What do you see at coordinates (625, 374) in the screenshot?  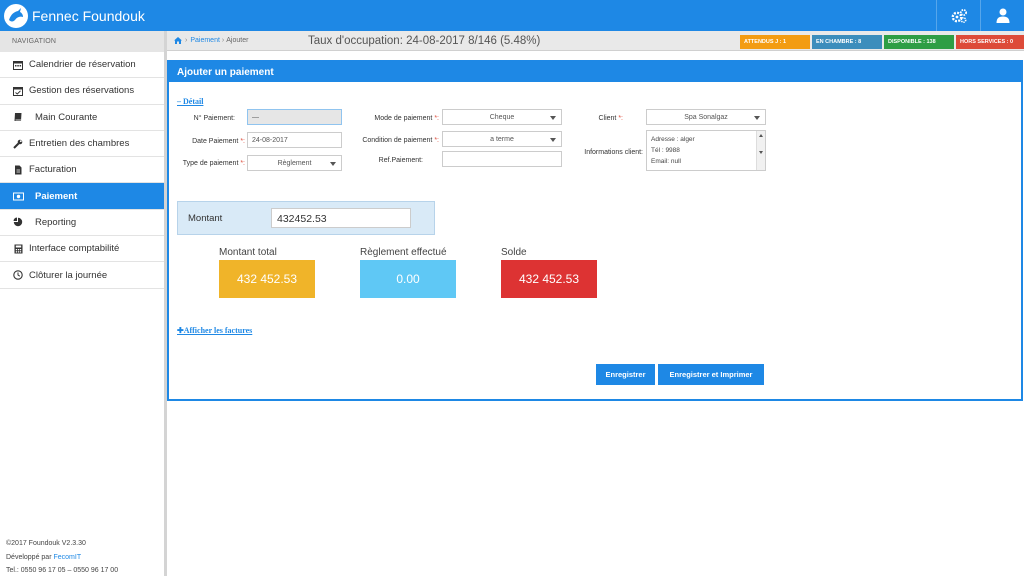 I see `save-button: Enregistrer` at bounding box center [625, 374].